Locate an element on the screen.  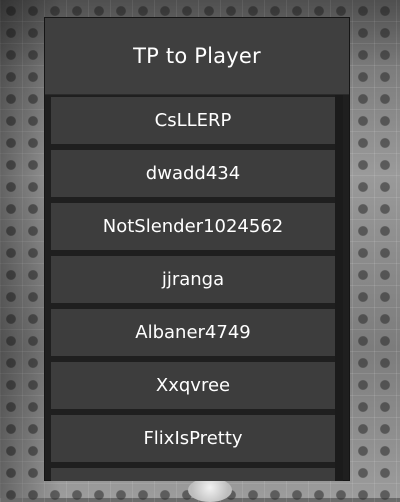
player-button-albaner4749: Albaner4749 is located at coordinates (193, 332).